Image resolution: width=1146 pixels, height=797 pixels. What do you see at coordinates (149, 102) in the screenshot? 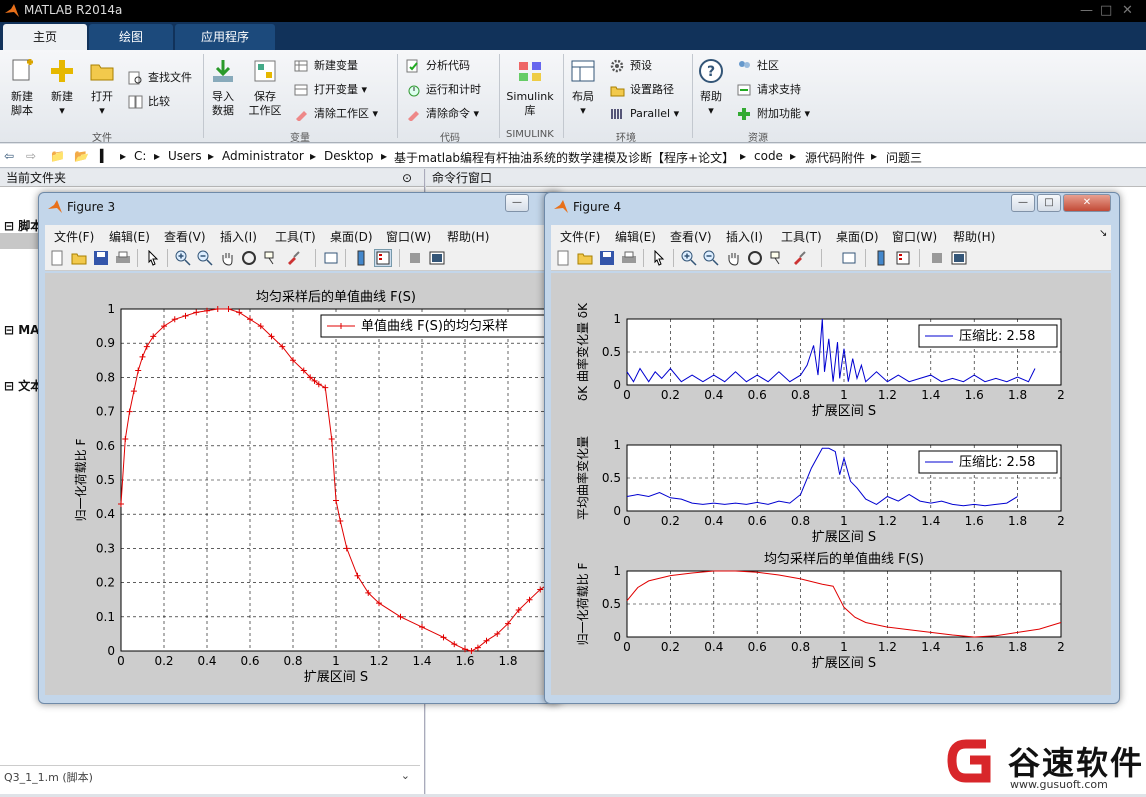
I see `compare-button: 比较` at bounding box center [149, 102].